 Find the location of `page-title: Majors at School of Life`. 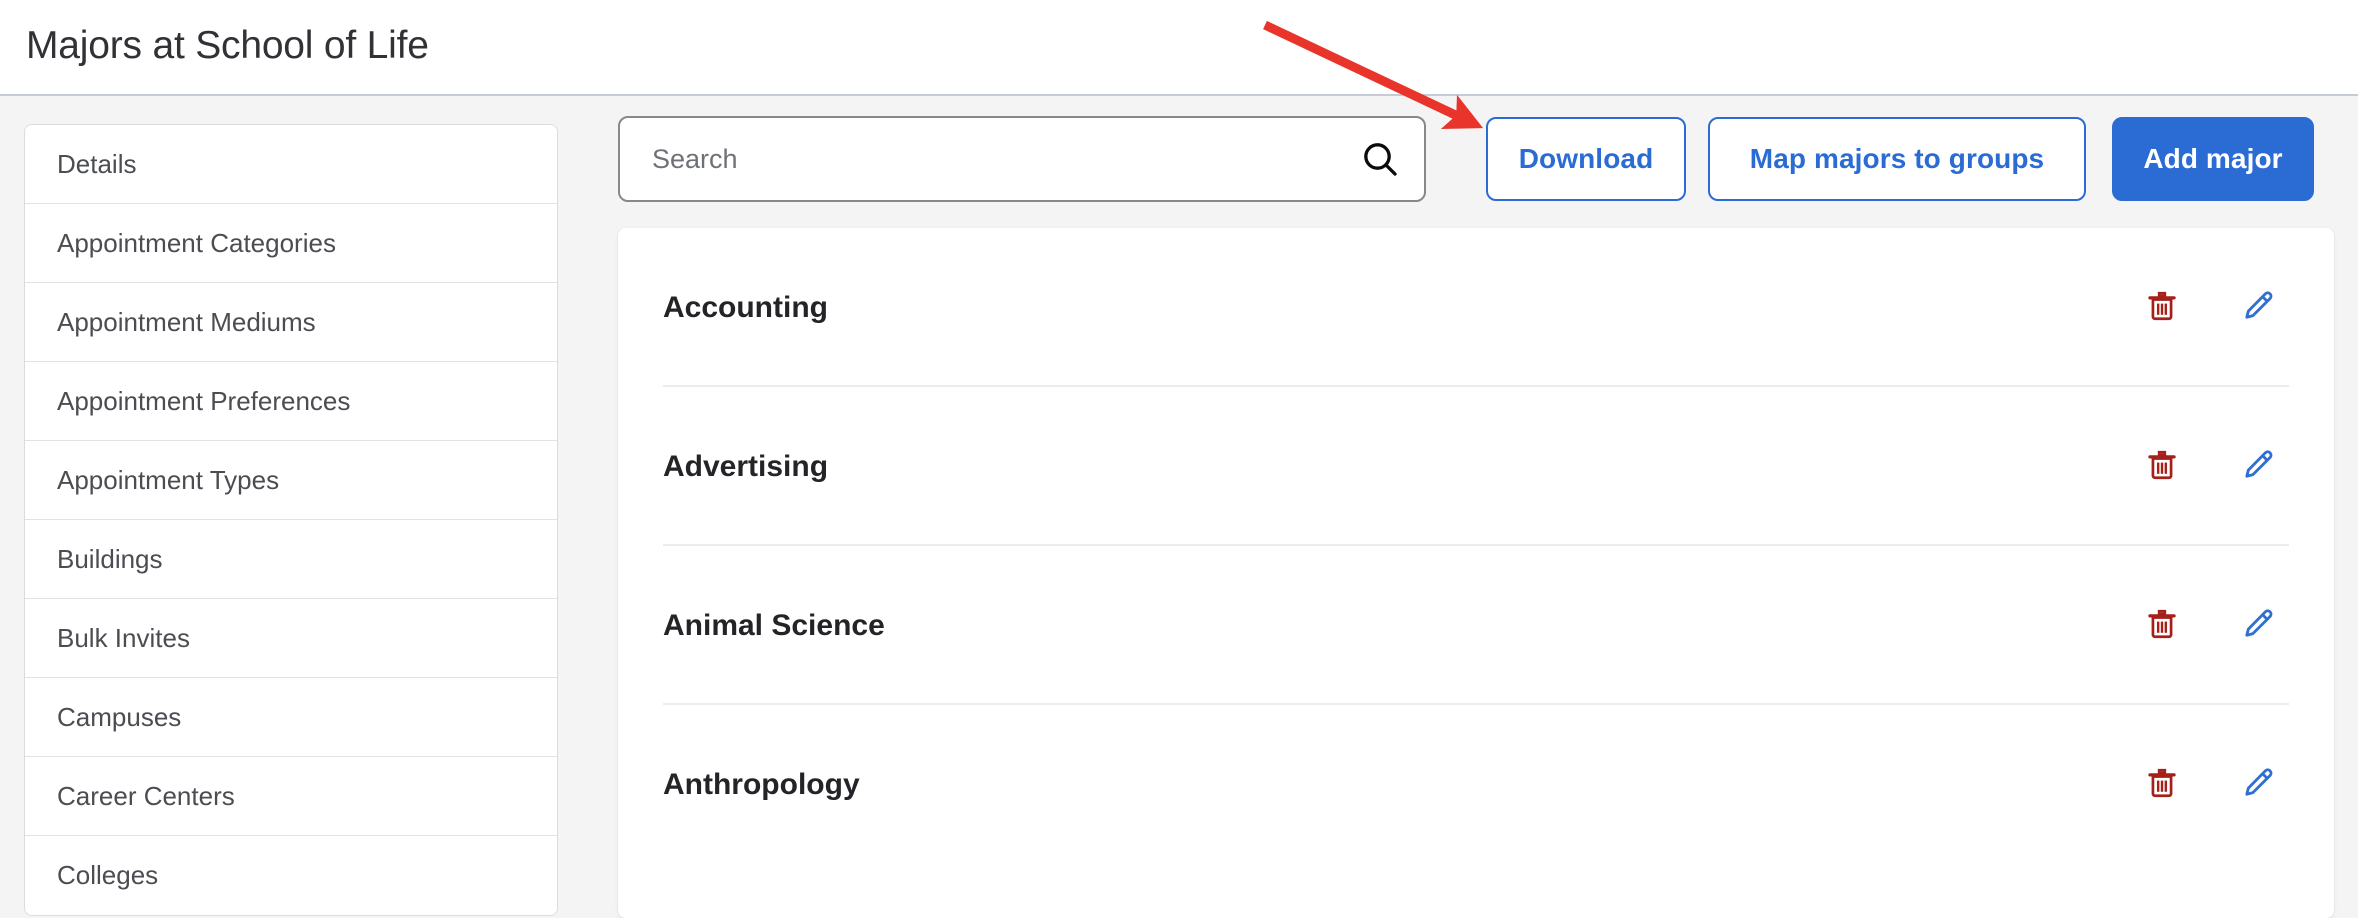

page-title: Majors at School of Life is located at coordinates (227, 45).